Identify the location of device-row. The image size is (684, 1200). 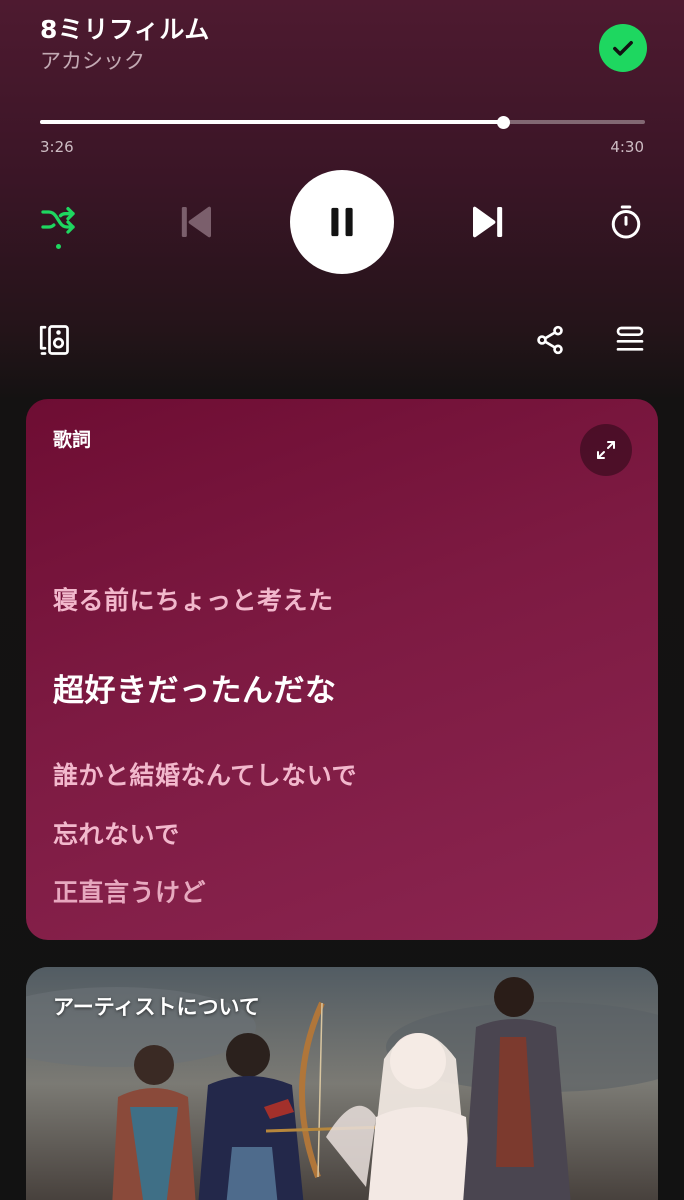
(342, 340).